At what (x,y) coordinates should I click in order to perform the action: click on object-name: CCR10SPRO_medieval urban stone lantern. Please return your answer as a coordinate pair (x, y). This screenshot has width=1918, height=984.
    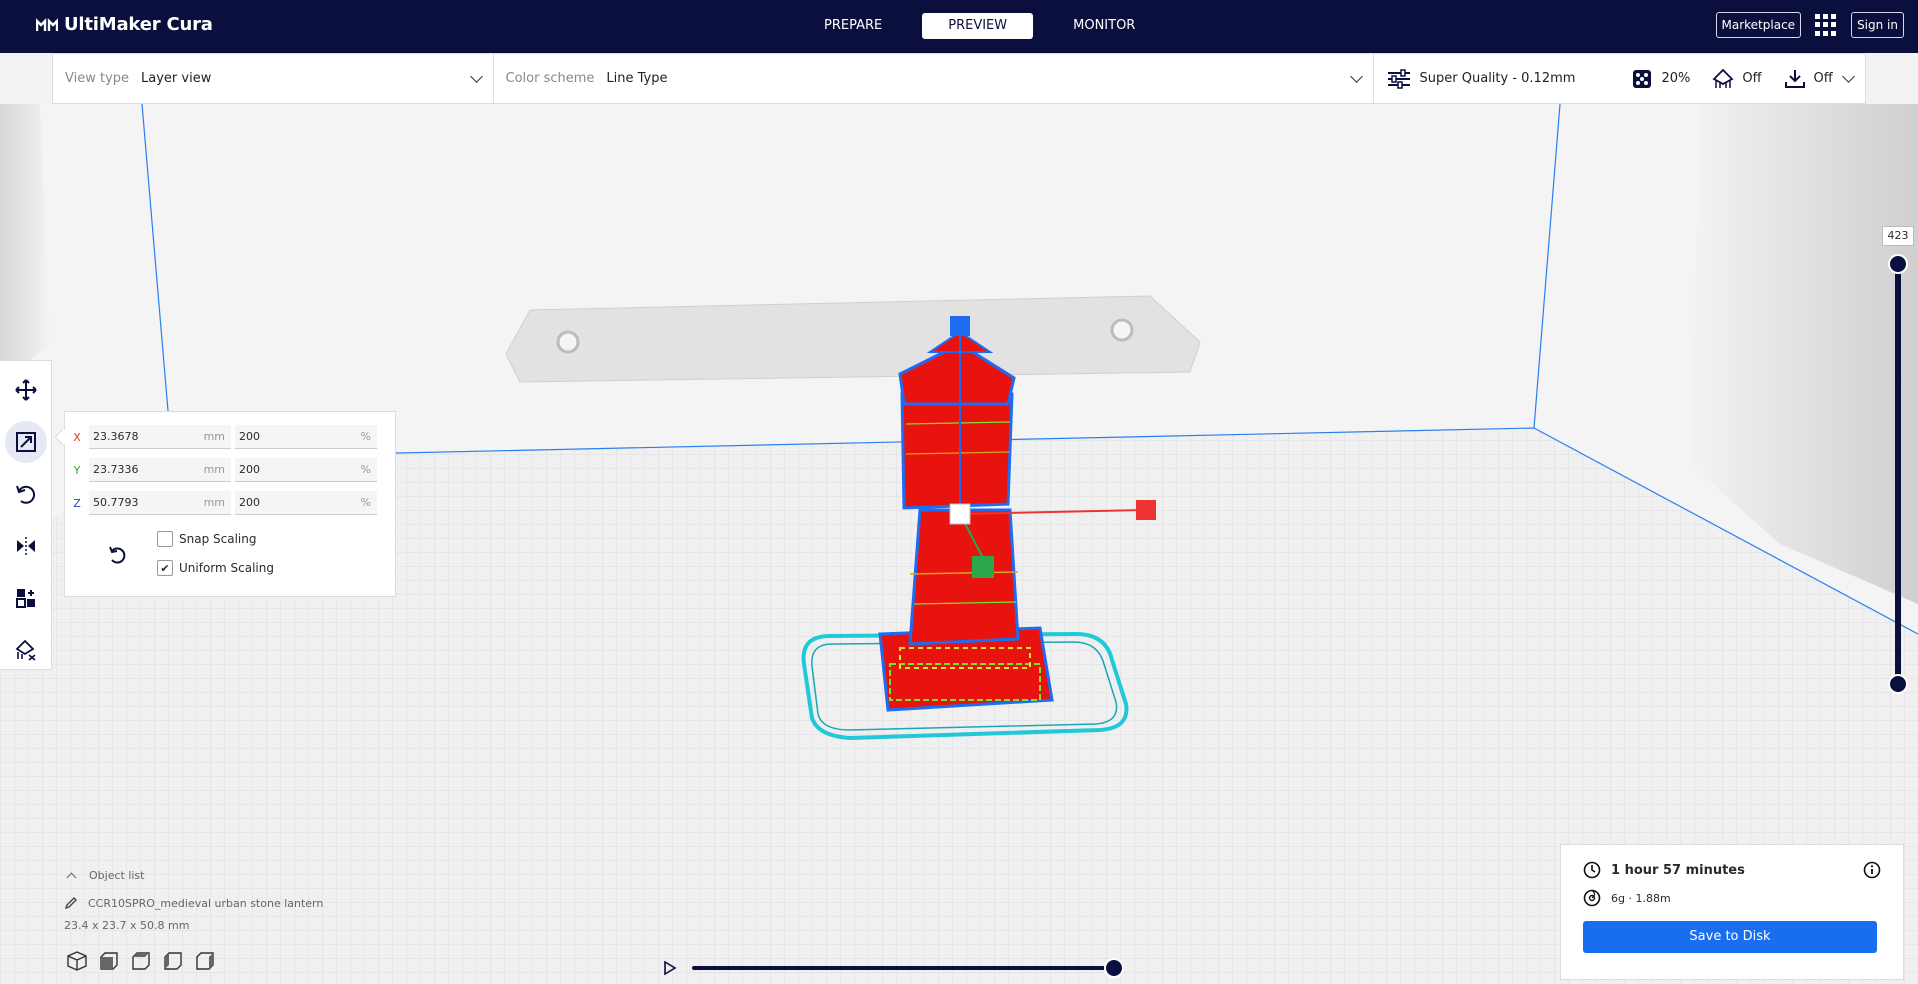
    Looking at the image, I should click on (206, 903).